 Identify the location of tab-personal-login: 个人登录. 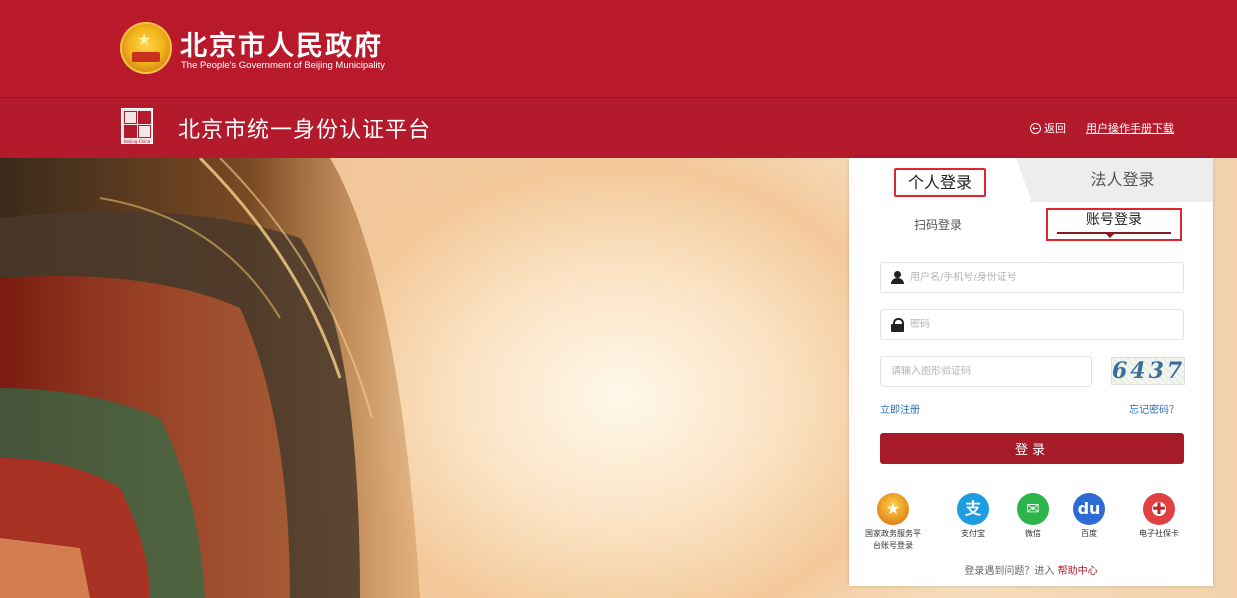
(940, 180).